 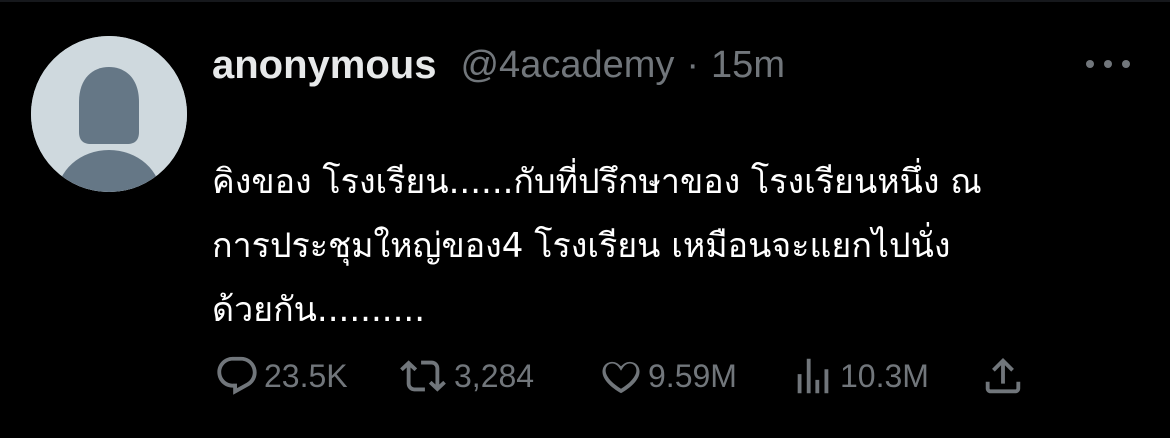 I want to click on share-upload-icon, so click(x=1003, y=375).